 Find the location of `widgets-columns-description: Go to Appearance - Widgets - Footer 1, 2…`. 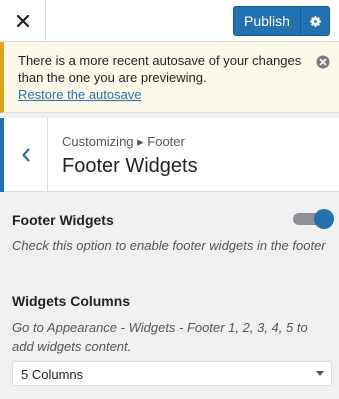

widgets-columns-description: Go to Appearance - Widgets - Footer 1, 2… is located at coordinates (160, 337).